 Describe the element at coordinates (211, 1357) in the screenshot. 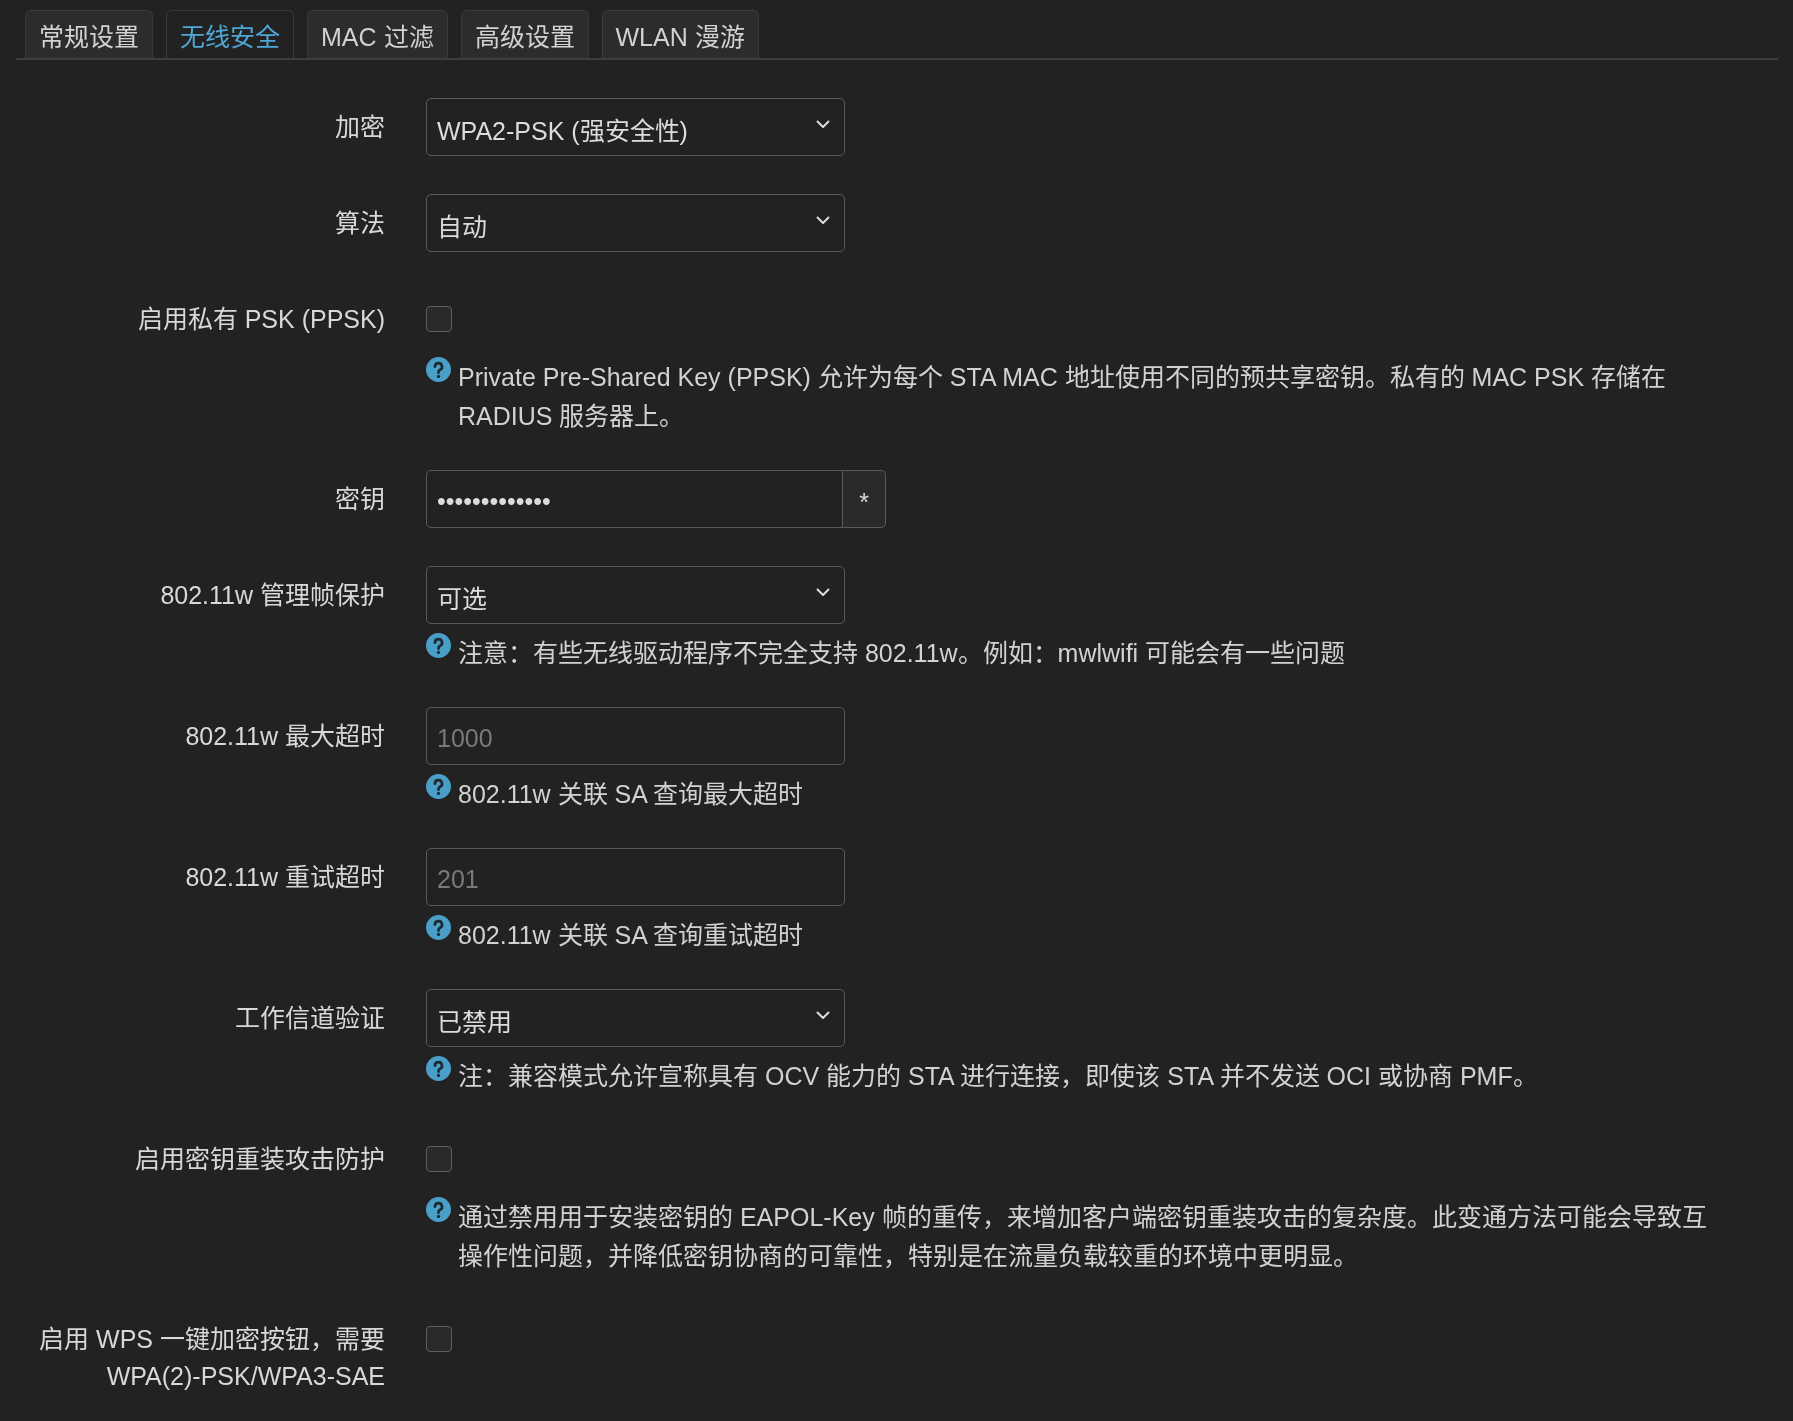

I see `field-label: 启用 WPS 一键加密按钮，需要 WPA(2)-PSK/WPA3-SAE` at that location.